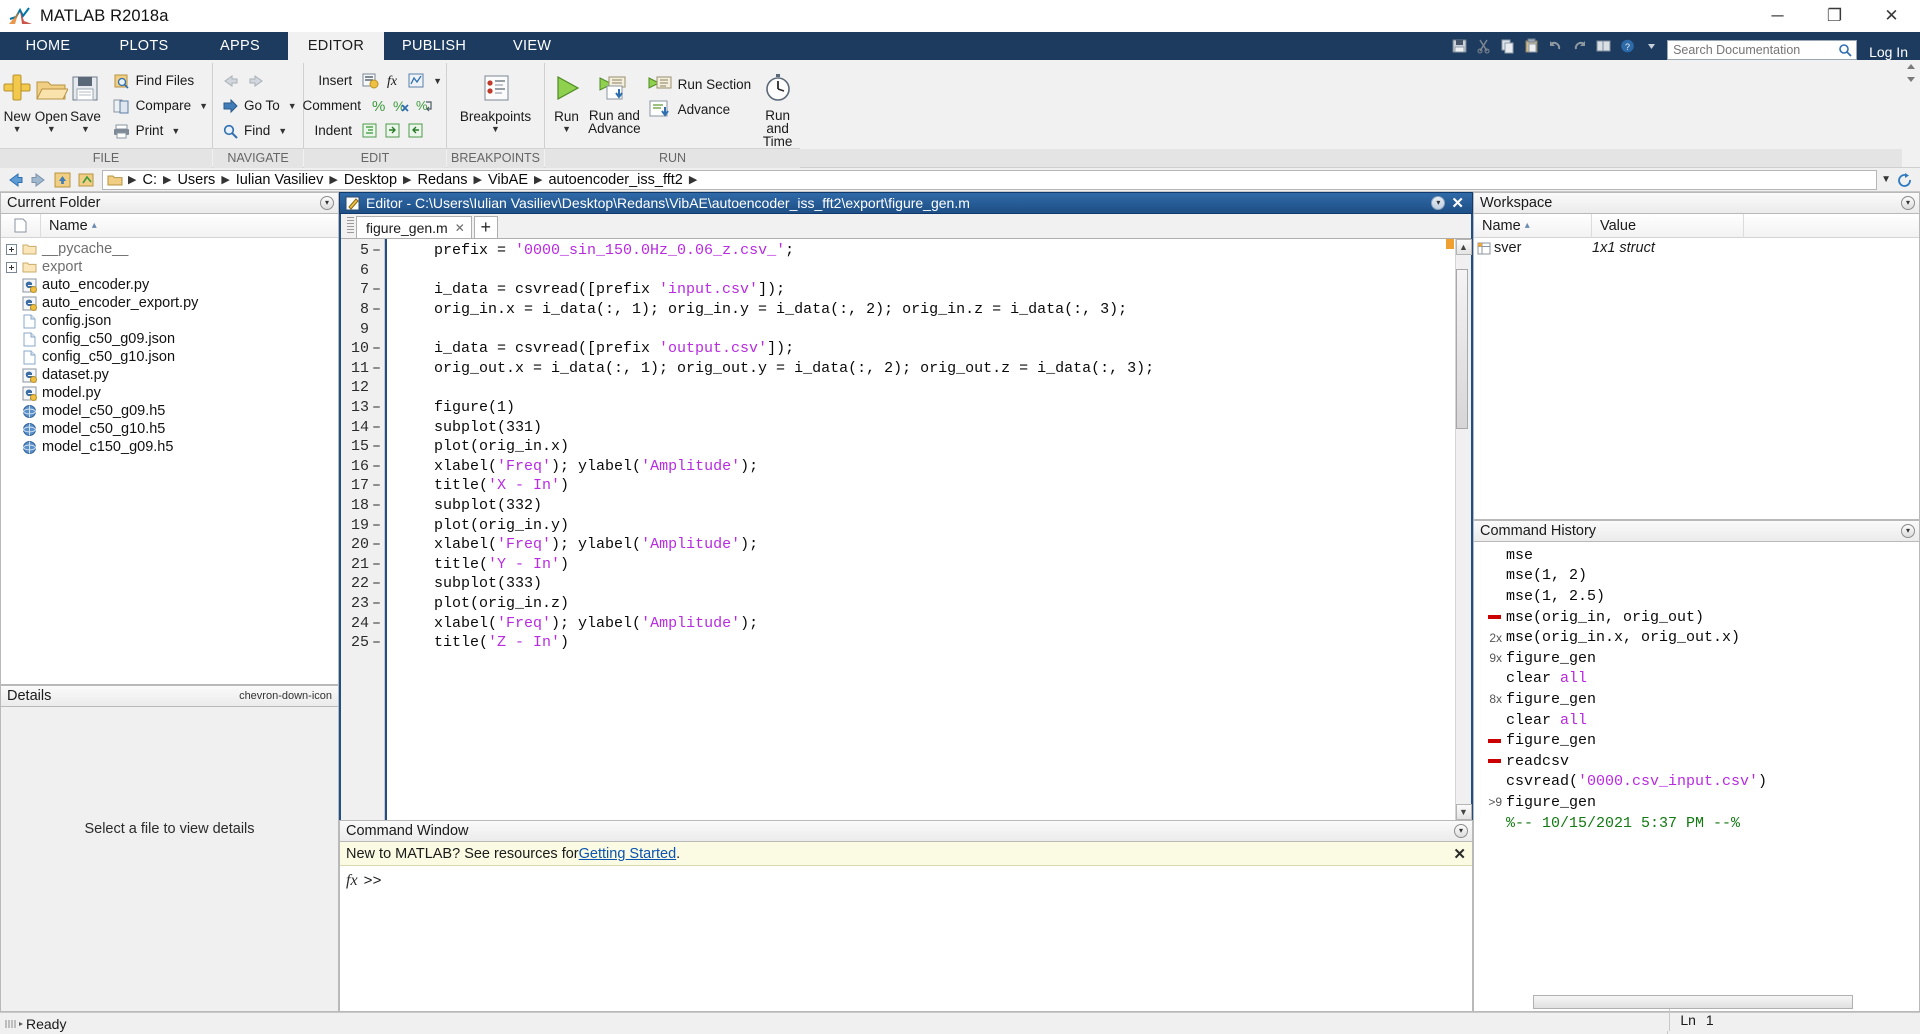 The width and height of the screenshot is (1920, 1034). I want to click on getting-started-link: Getting Started, so click(628, 854).